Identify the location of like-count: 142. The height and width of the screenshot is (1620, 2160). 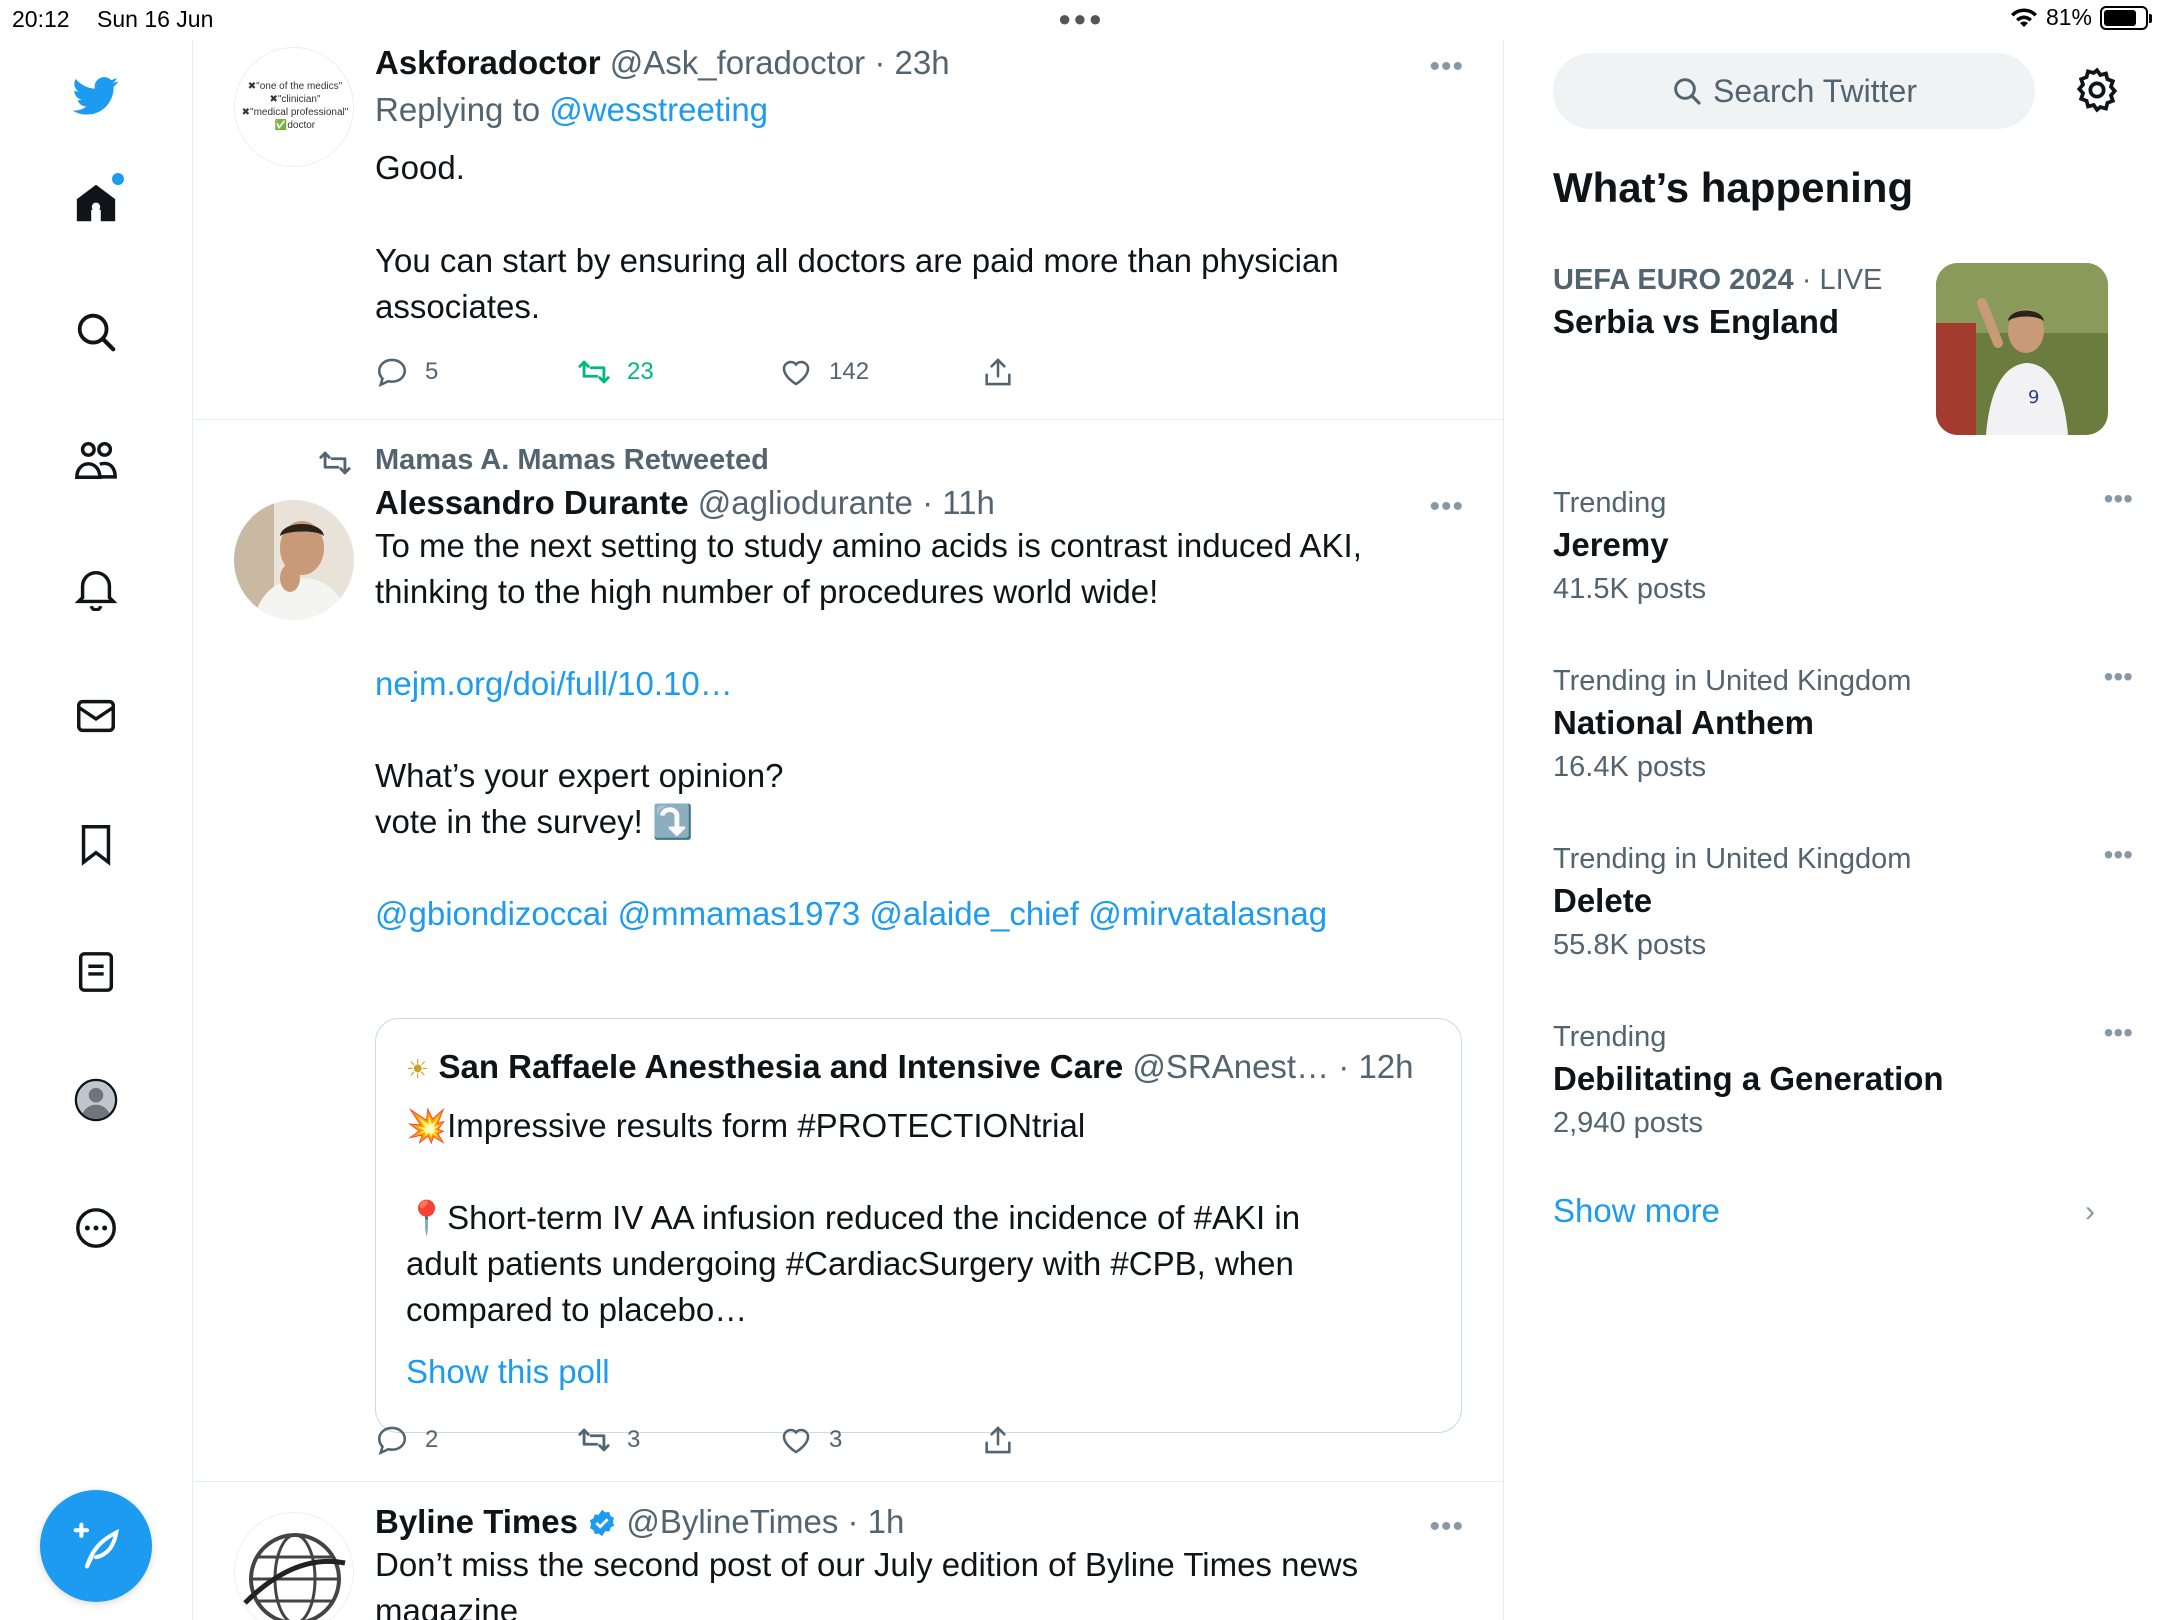
(849, 371).